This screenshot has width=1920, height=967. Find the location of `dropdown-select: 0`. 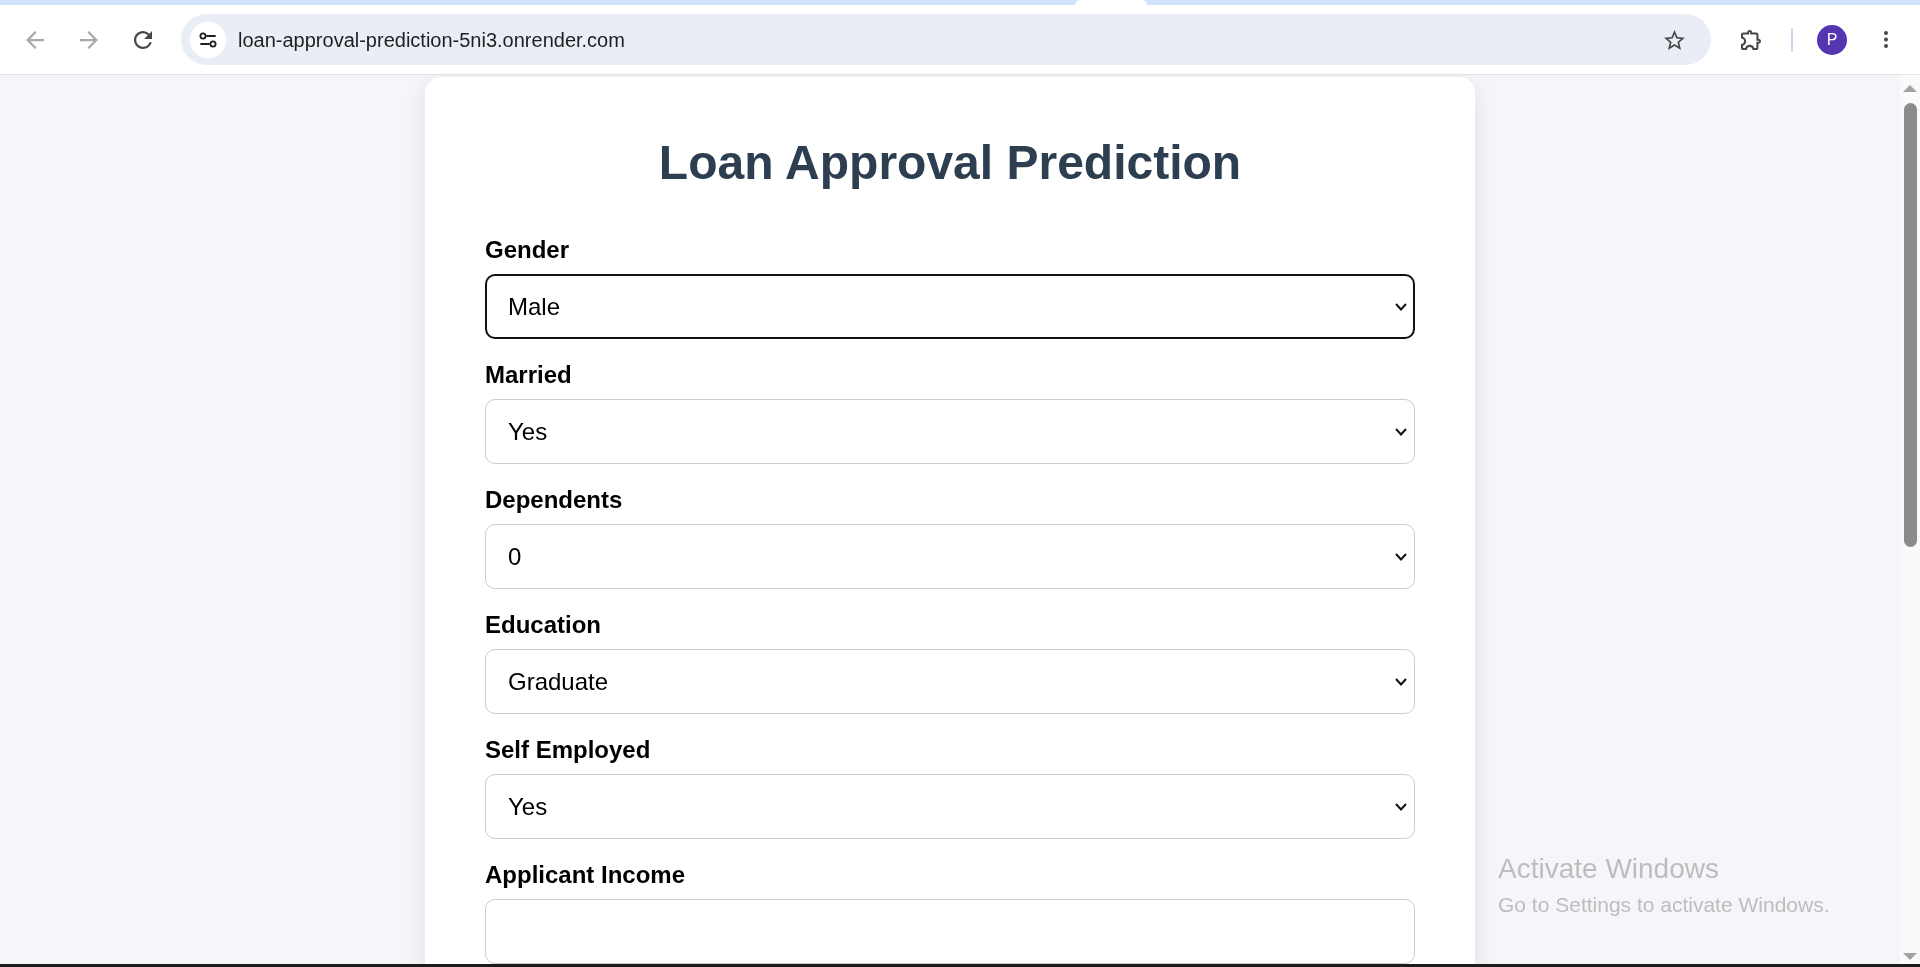

dropdown-select: 0 is located at coordinates (950, 556).